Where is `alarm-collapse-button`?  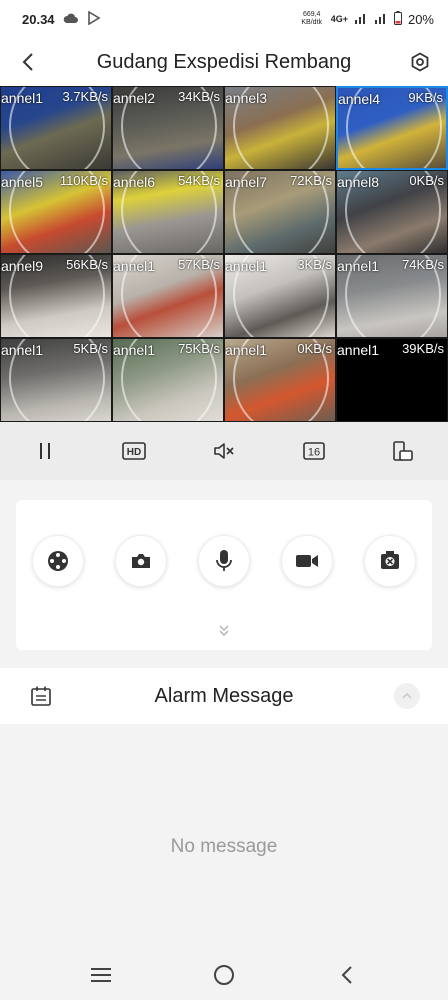 alarm-collapse-button is located at coordinates (407, 696).